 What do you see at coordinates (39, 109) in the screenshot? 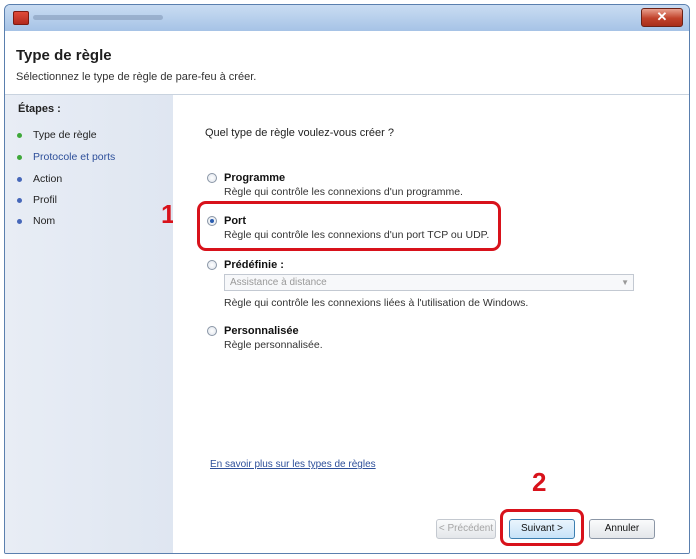
I see `steps-heading: Étapes :` at bounding box center [39, 109].